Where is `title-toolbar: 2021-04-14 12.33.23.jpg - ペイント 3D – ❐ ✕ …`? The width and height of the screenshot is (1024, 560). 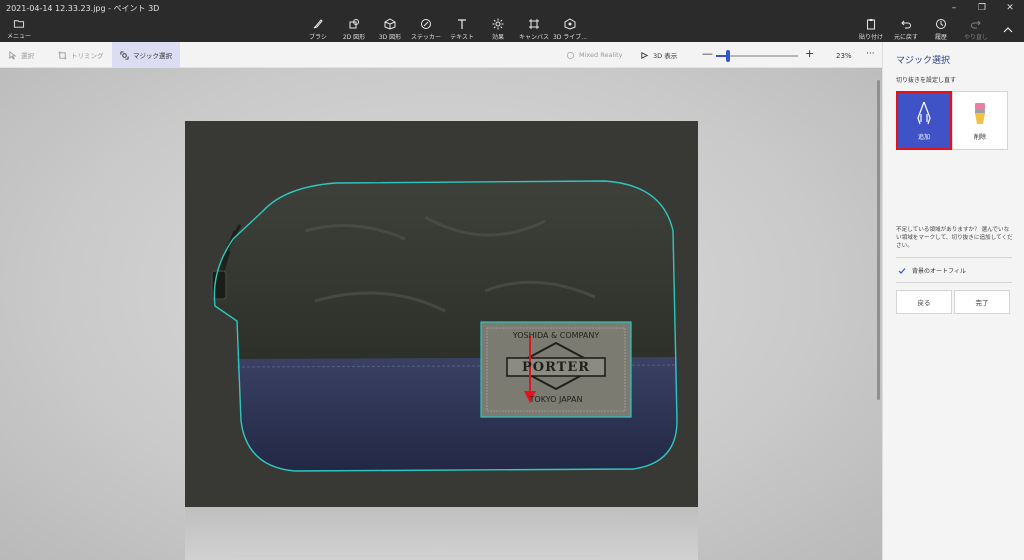
title-toolbar: 2021-04-14 12.33.23.jpg - ペイント 3D – ❐ ✕ … is located at coordinates (512, 21).